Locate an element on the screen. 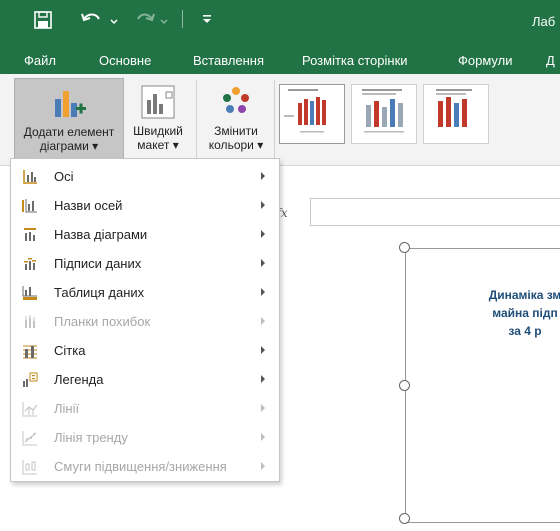  menu-item-data-labels: Підписи даних is located at coordinates (145, 263).